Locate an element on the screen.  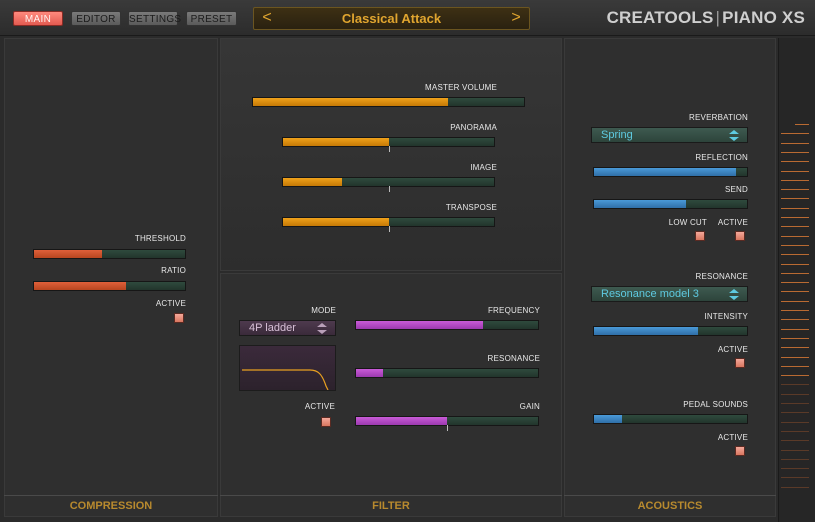
transpose-slider is located at coordinates (388, 224).